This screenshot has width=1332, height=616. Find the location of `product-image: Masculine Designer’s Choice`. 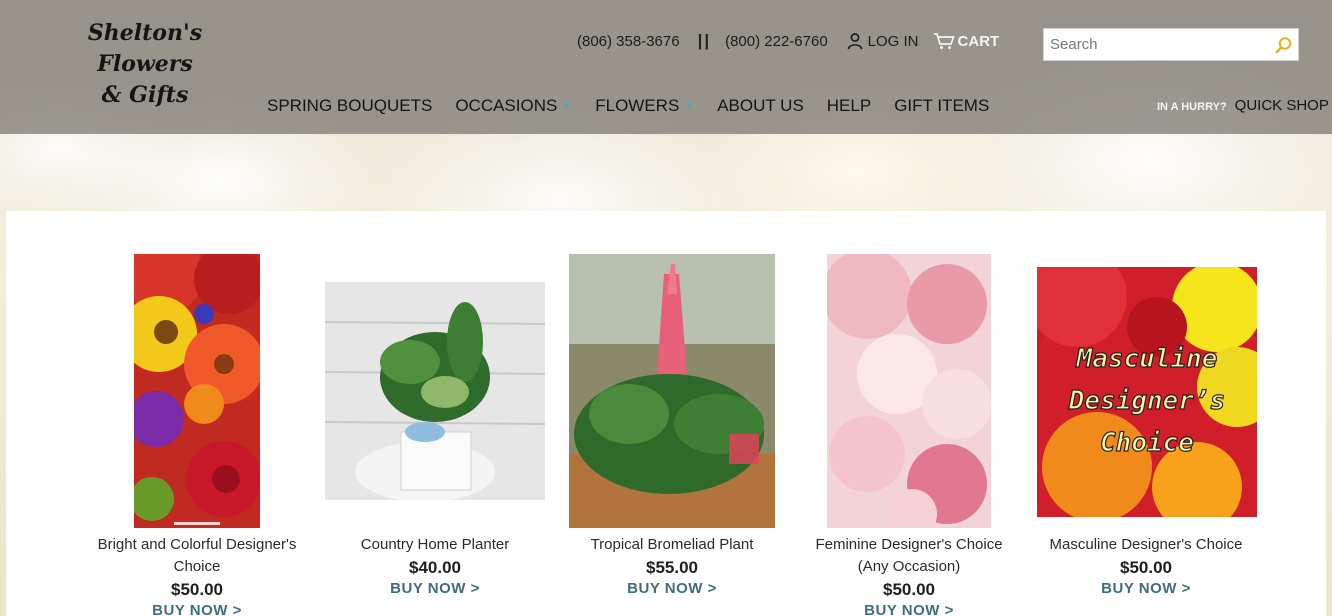

product-image: Masculine Designer’s Choice is located at coordinates (1147, 392).